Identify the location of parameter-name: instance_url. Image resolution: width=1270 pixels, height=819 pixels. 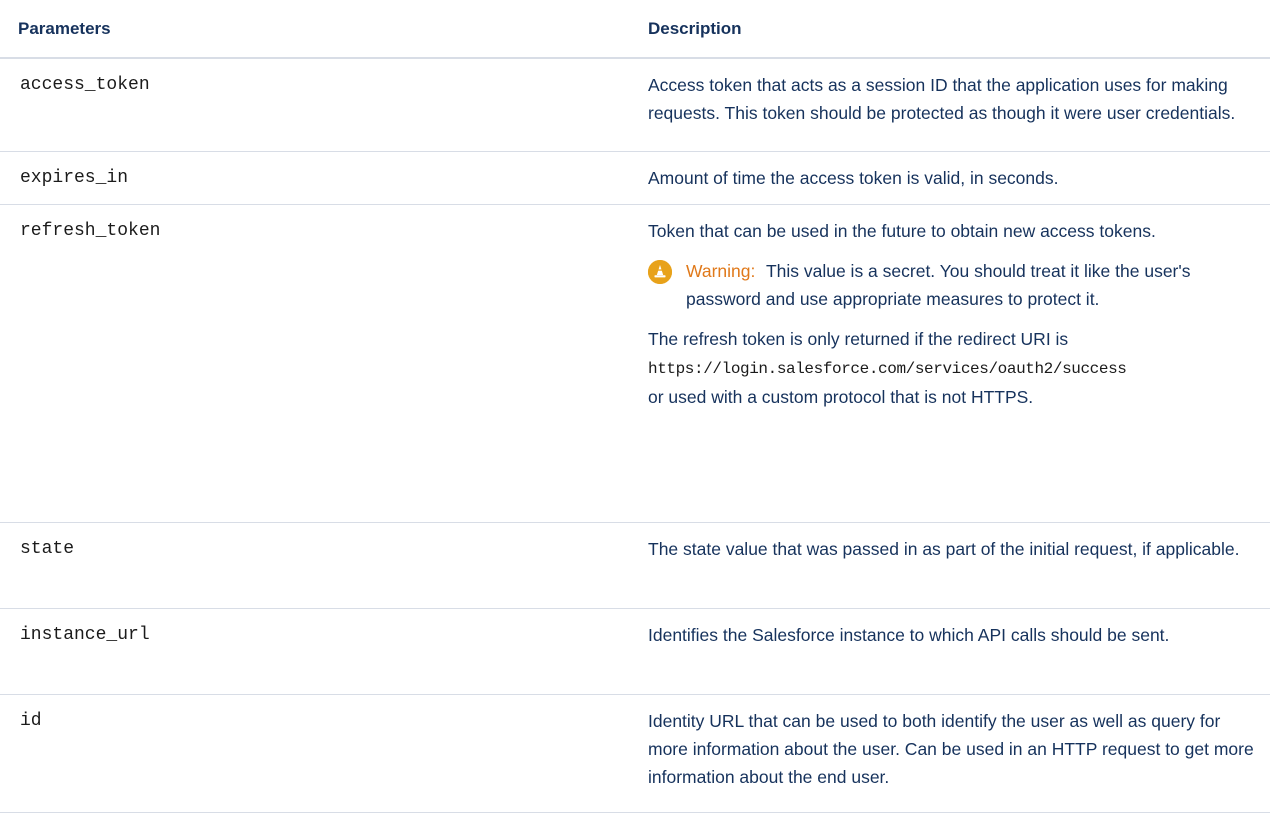
(312, 651).